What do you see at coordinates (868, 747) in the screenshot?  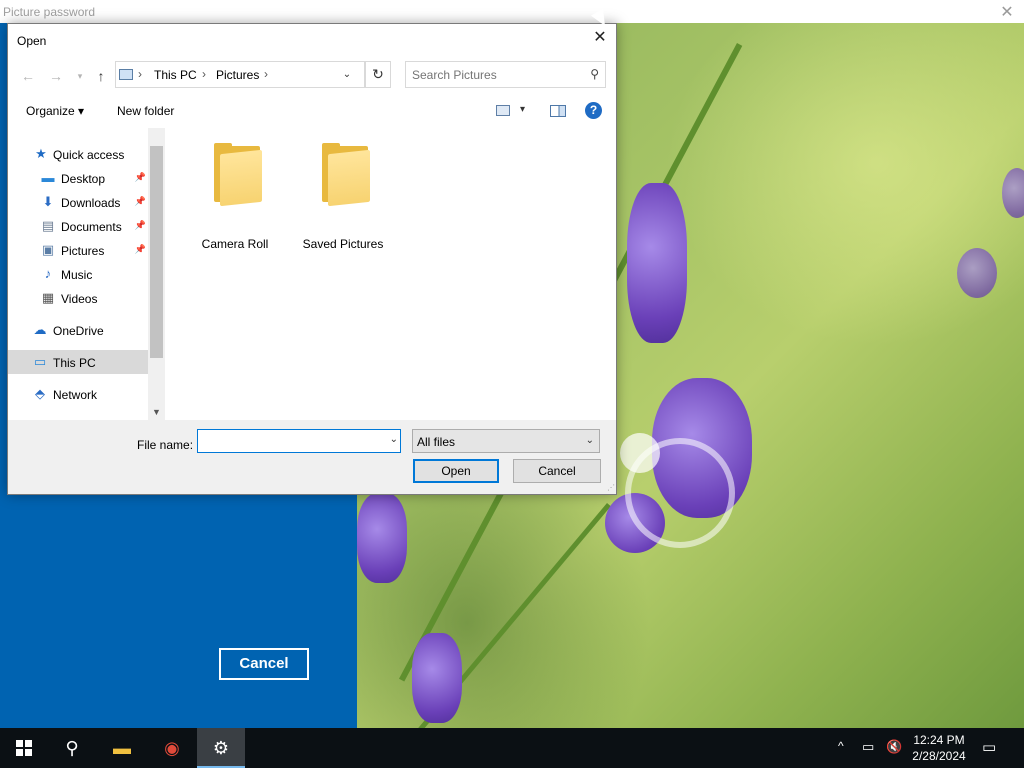 I see `network-status-icon: ▭` at bounding box center [868, 747].